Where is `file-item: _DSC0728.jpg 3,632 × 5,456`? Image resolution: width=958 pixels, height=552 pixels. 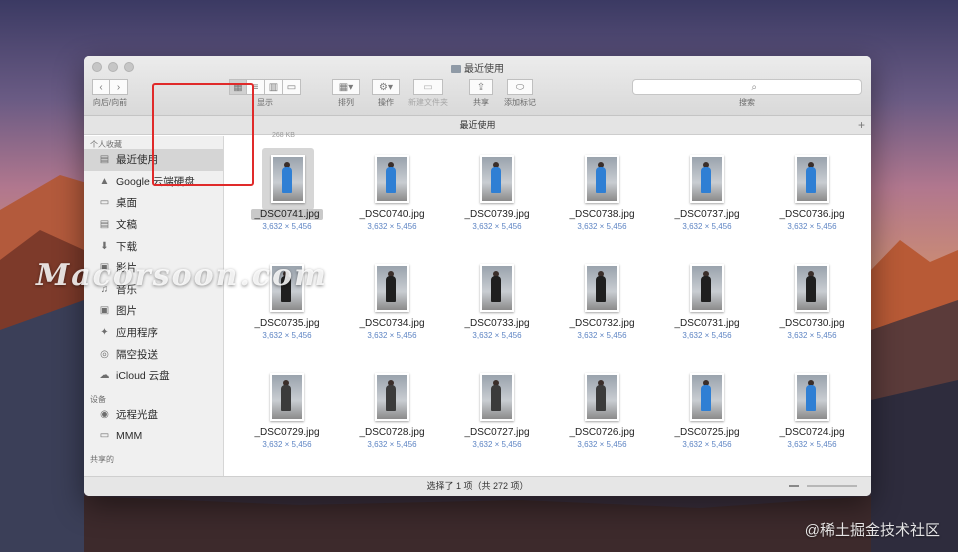 file-item: _DSC0728.jpg 3,632 × 5,456 is located at coordinates (392, 408).